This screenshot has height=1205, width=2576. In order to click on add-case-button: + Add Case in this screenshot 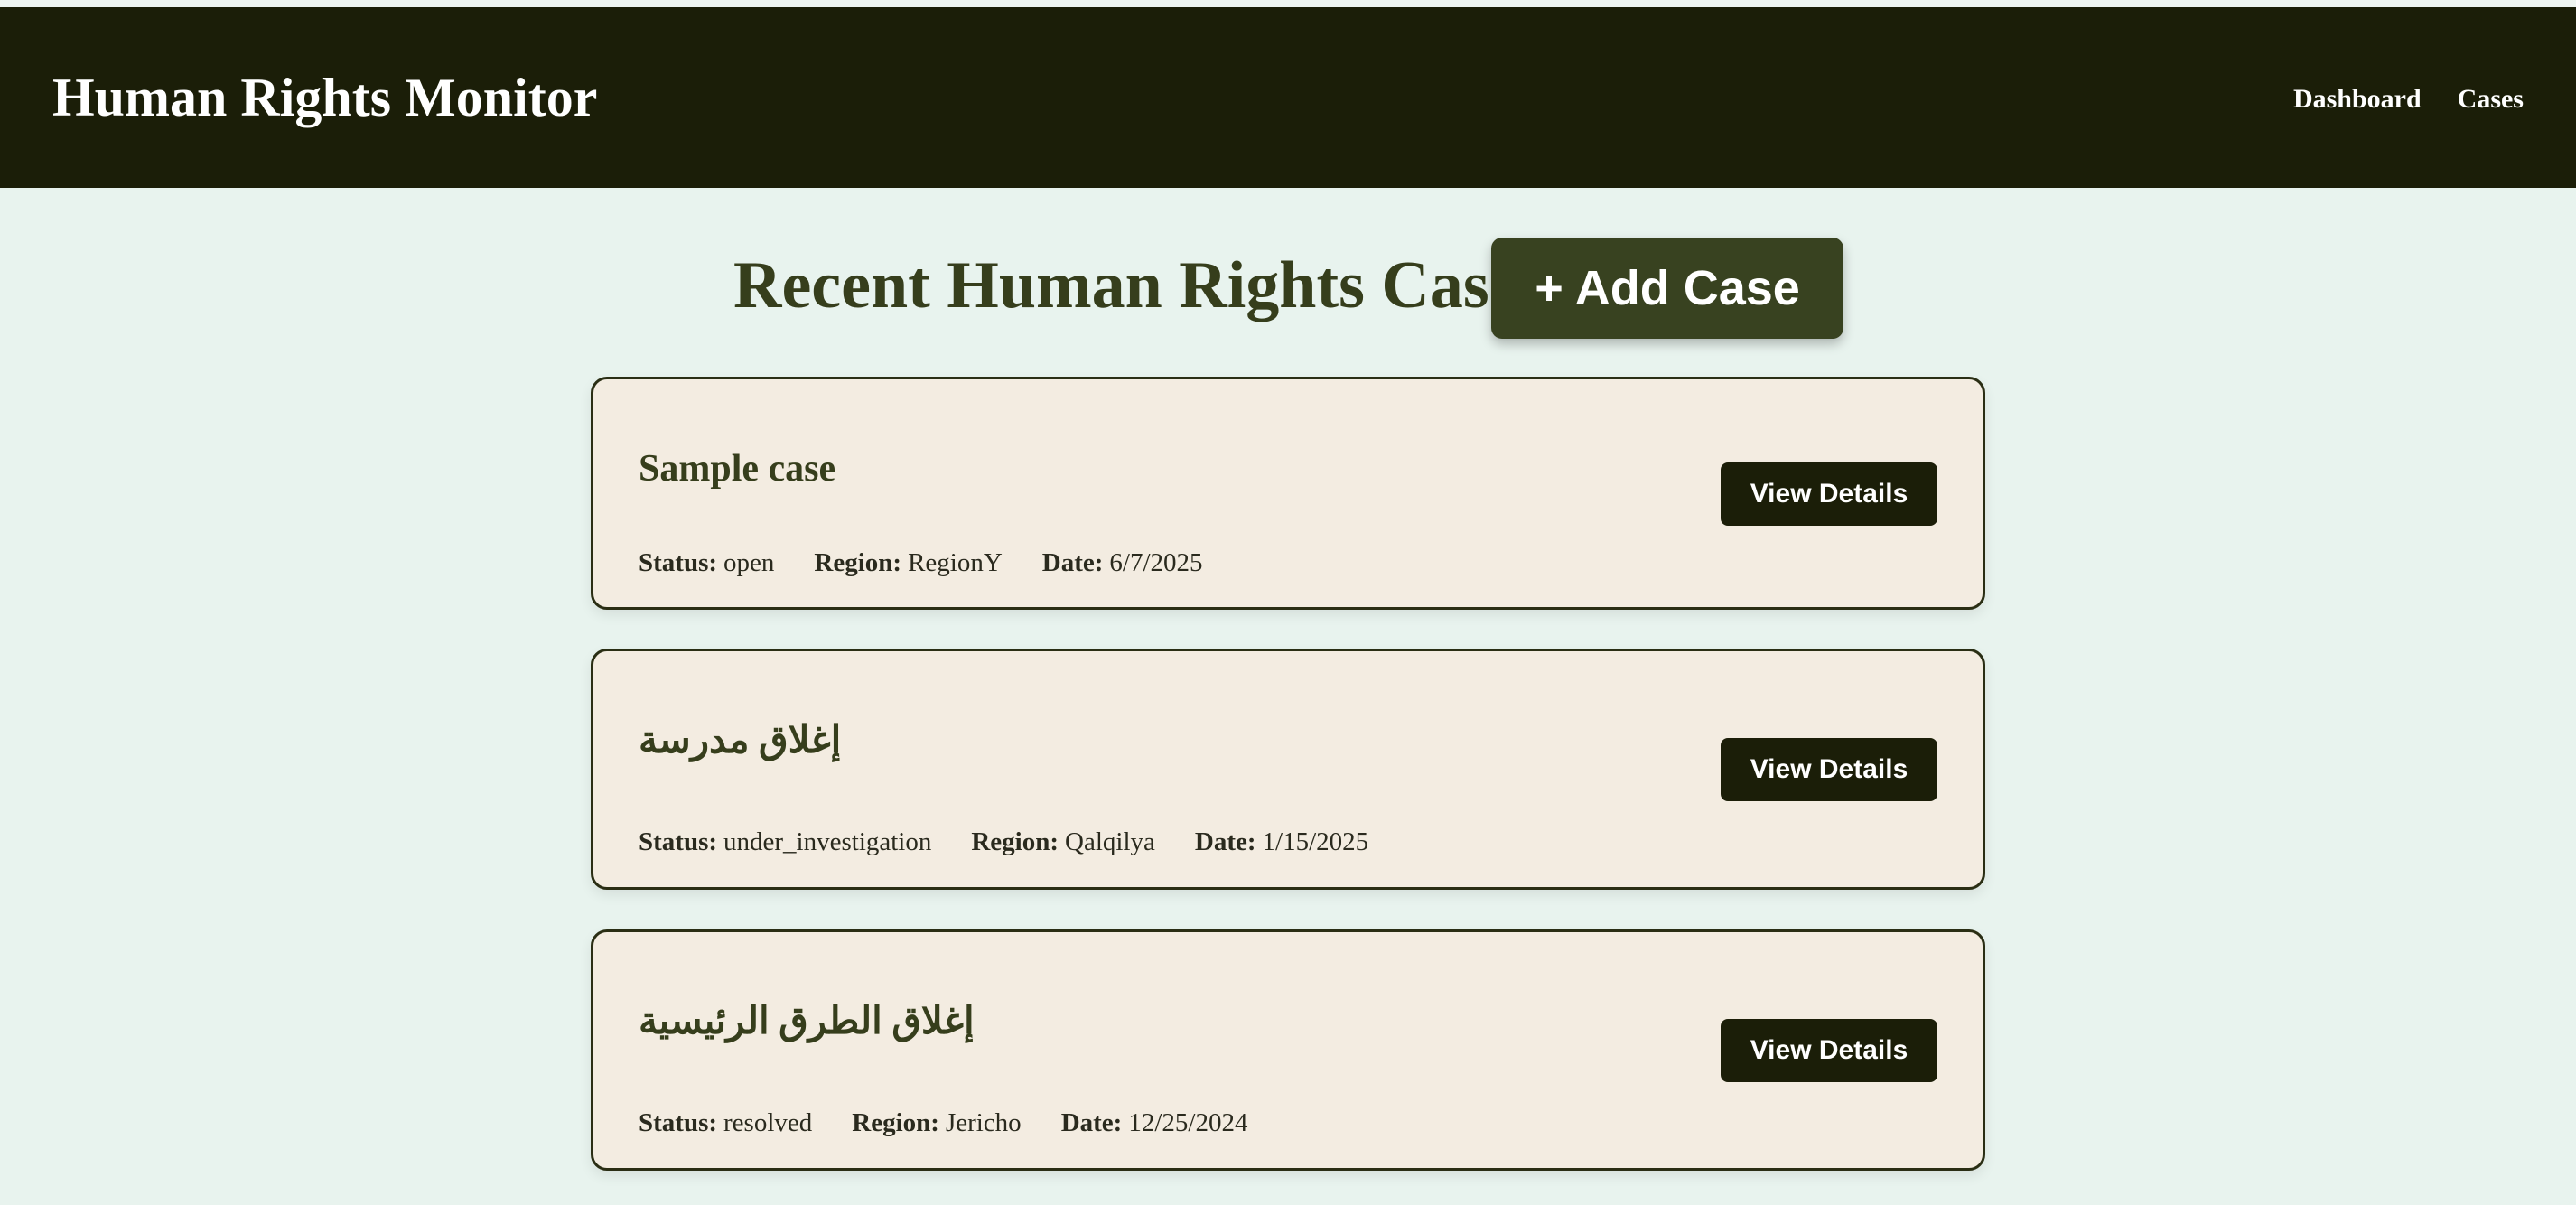, I will do `click(1667, 288)`.